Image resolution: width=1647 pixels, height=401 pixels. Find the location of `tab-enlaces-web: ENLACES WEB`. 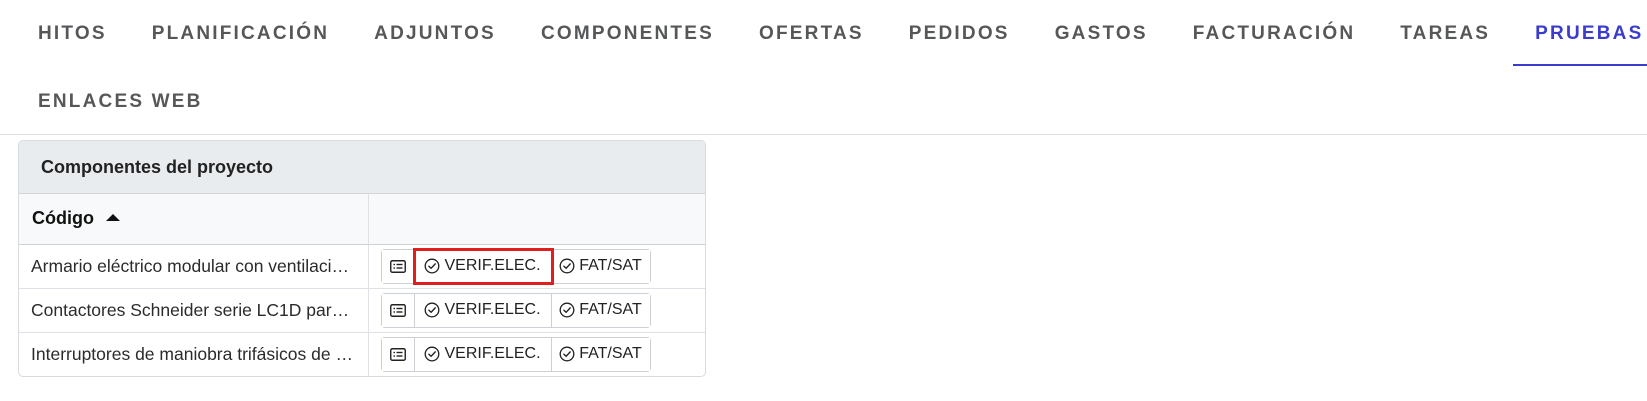

tab-enlaces-web: ENLACES WEB is located at coordinates (143, 102).